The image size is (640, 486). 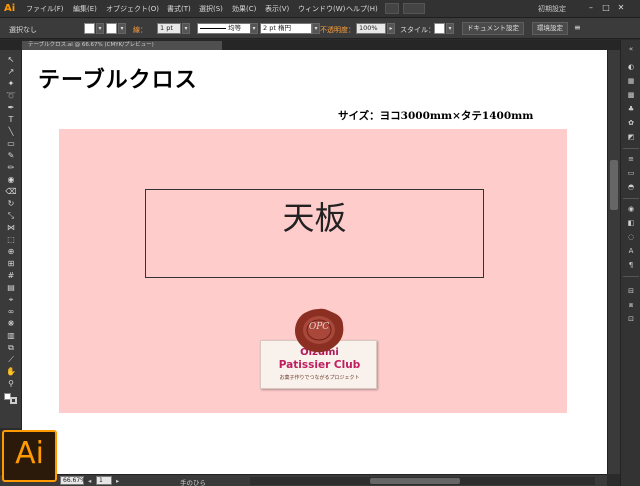 What do you see at coordinates (631, 209) in the screenshot?
I see `appearance-panel-icon: ◉` at bounding box center [631, 209].